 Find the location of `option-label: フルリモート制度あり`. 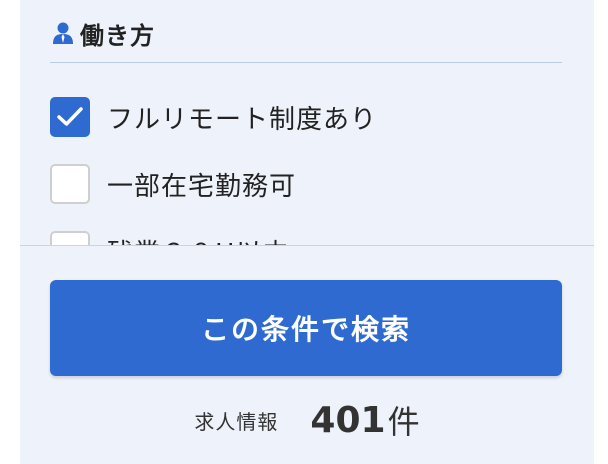

option-label: フルリモート制度あり is located at coordinates (242, 119).